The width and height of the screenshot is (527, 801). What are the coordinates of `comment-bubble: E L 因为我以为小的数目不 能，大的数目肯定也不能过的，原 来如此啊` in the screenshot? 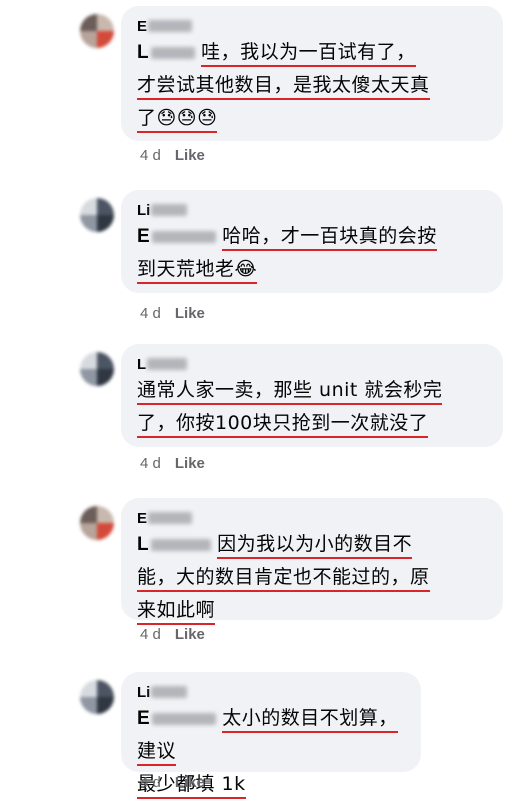 It's located at (312, 561).